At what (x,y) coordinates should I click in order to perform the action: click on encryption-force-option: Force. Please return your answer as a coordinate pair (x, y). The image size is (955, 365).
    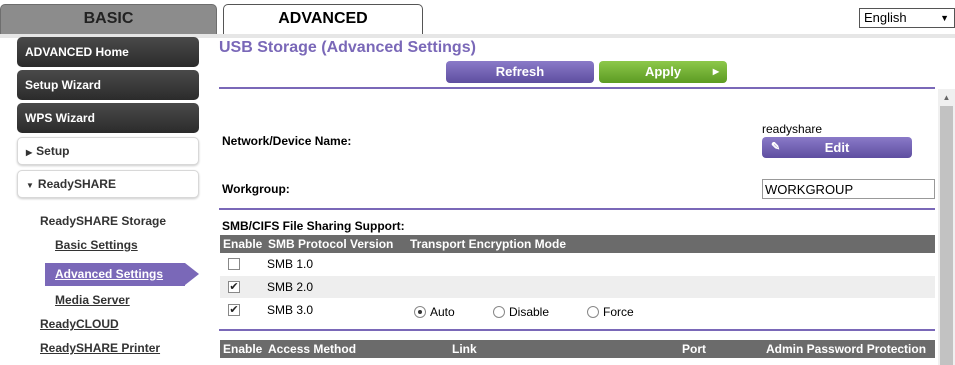
    Looking at the image, I should click on (610, 312).